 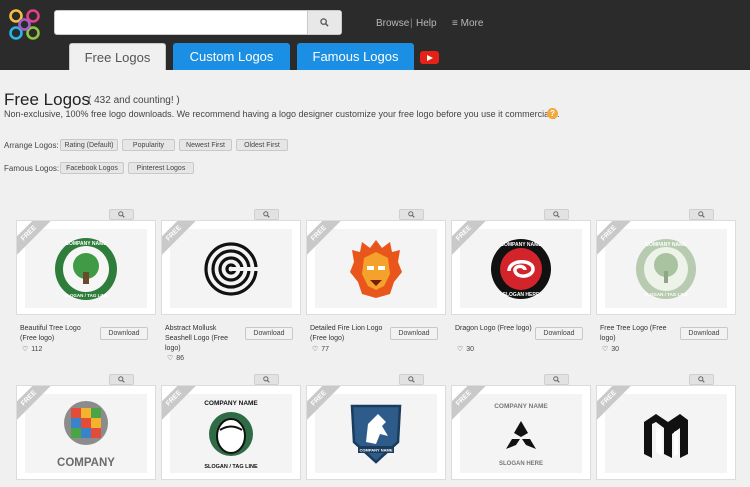 I want to click on search-box, so click(x=198, y=22).